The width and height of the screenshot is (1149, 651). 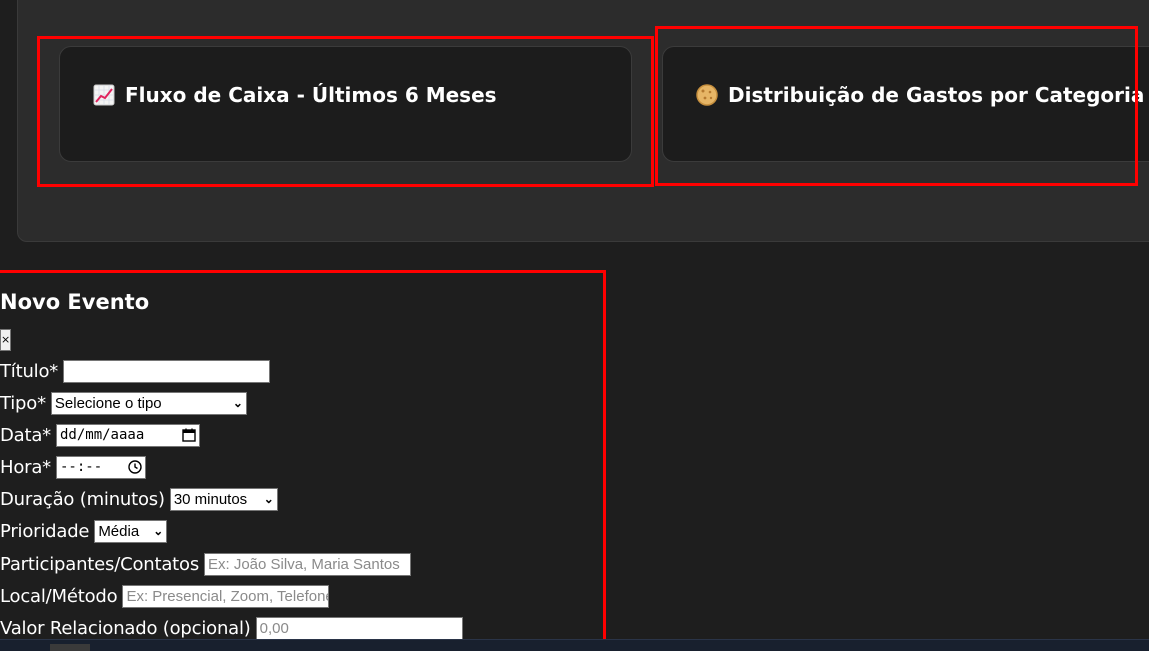 I want to click on priority-select: Média ⌄, so click(x=131, y=531).